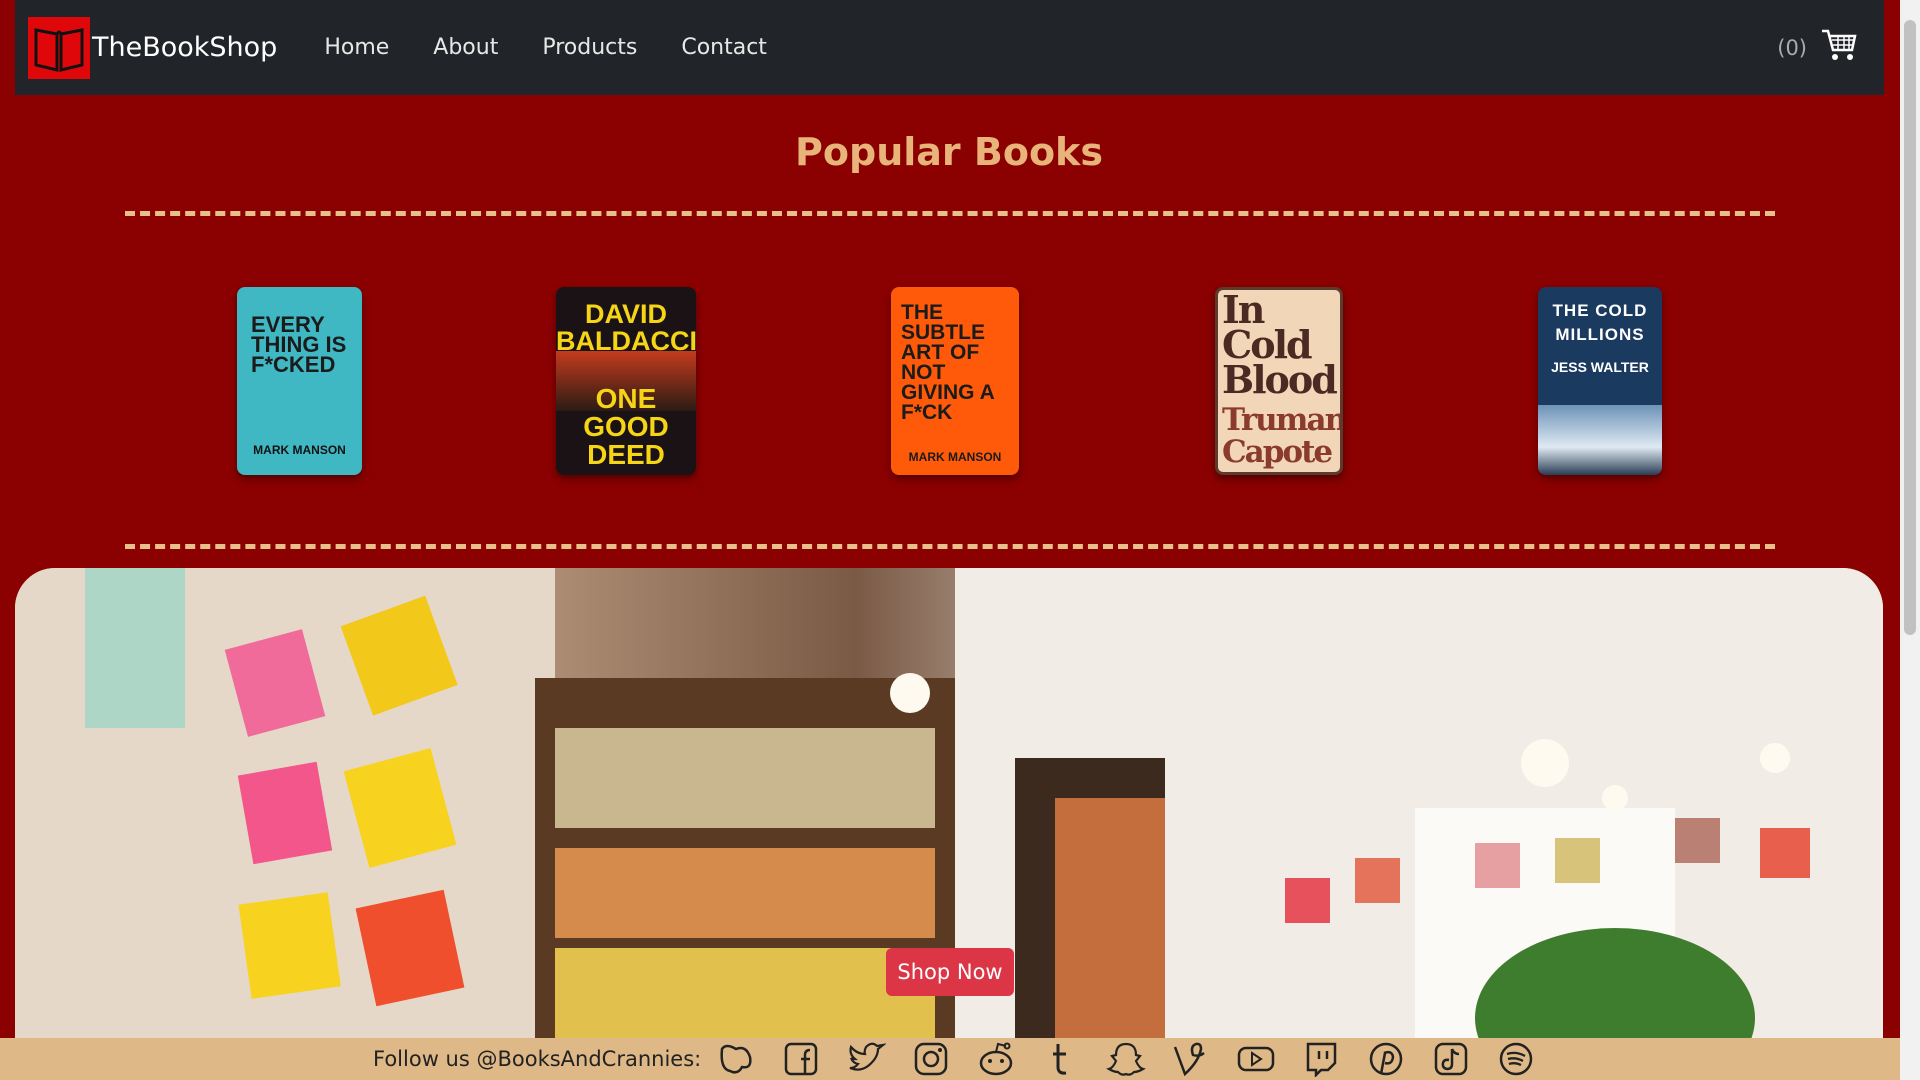 The image size is (1920, 1080). Describe the element at coordinates (1839, 47) in the screenshot. I see `shopping-cart-icon` at that location.